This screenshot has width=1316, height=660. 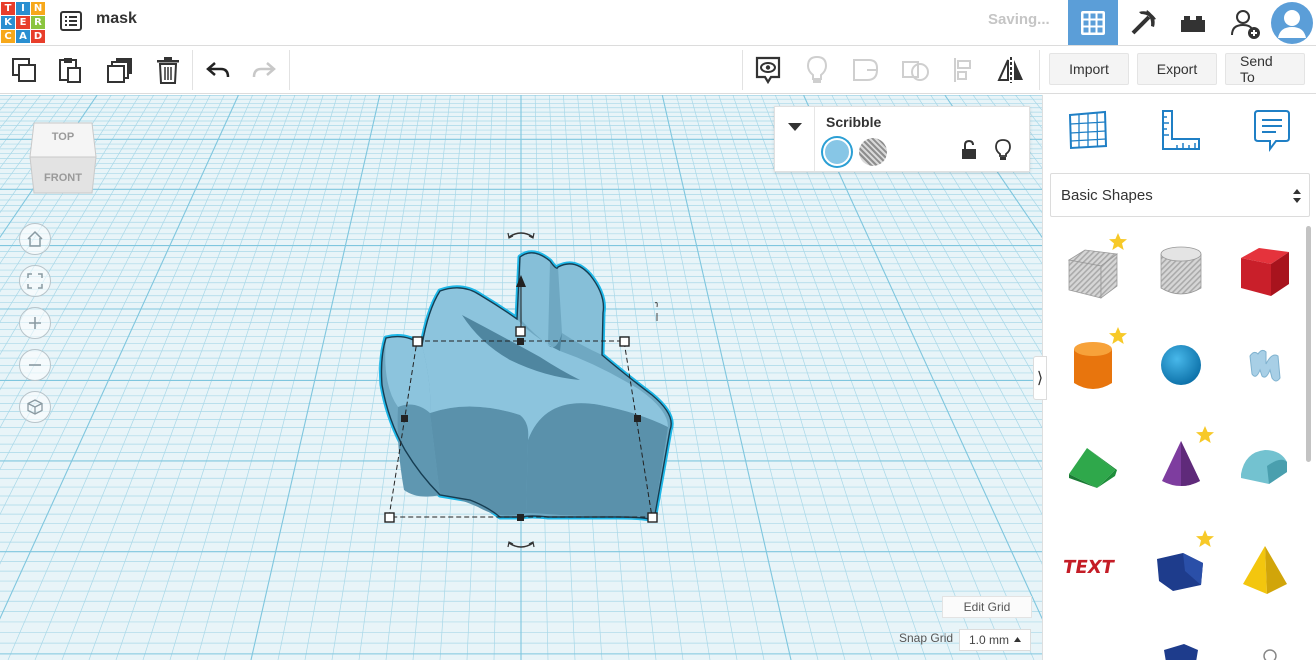 I want to click on redo-icon, so click(x=264, y=70).